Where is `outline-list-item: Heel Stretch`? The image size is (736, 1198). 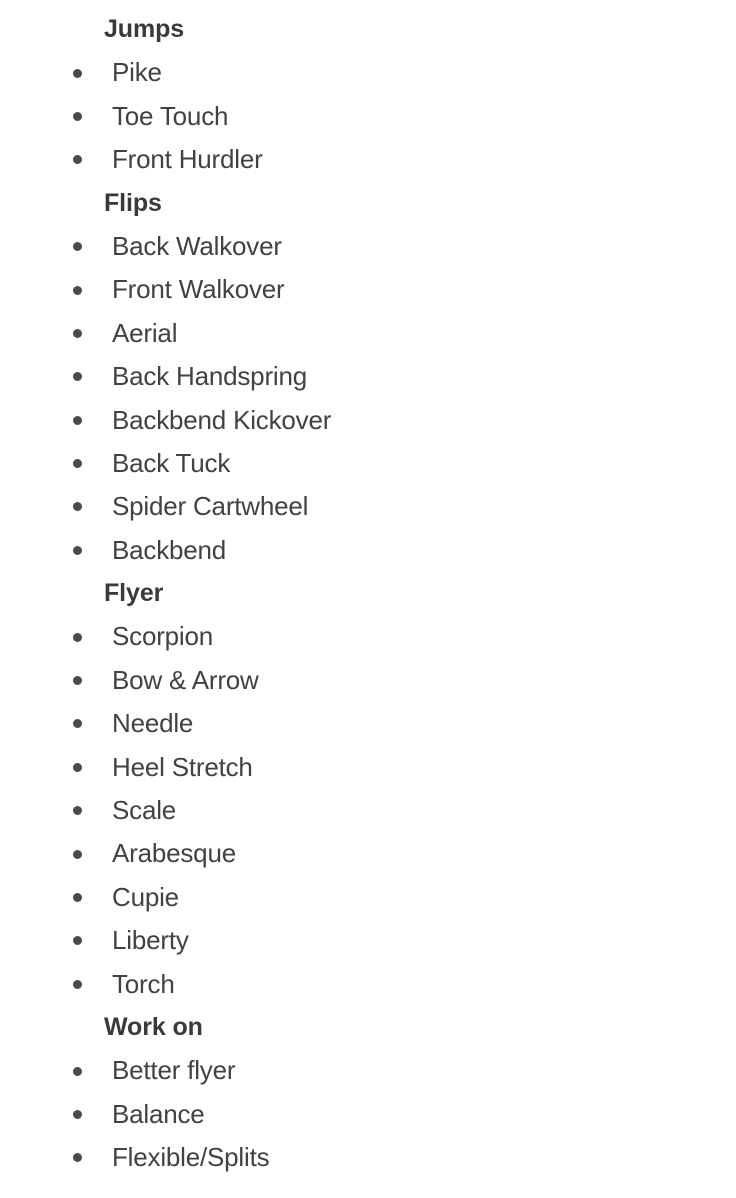 outline-list-item: Heel Stretch is located at coordinates (368, 767).